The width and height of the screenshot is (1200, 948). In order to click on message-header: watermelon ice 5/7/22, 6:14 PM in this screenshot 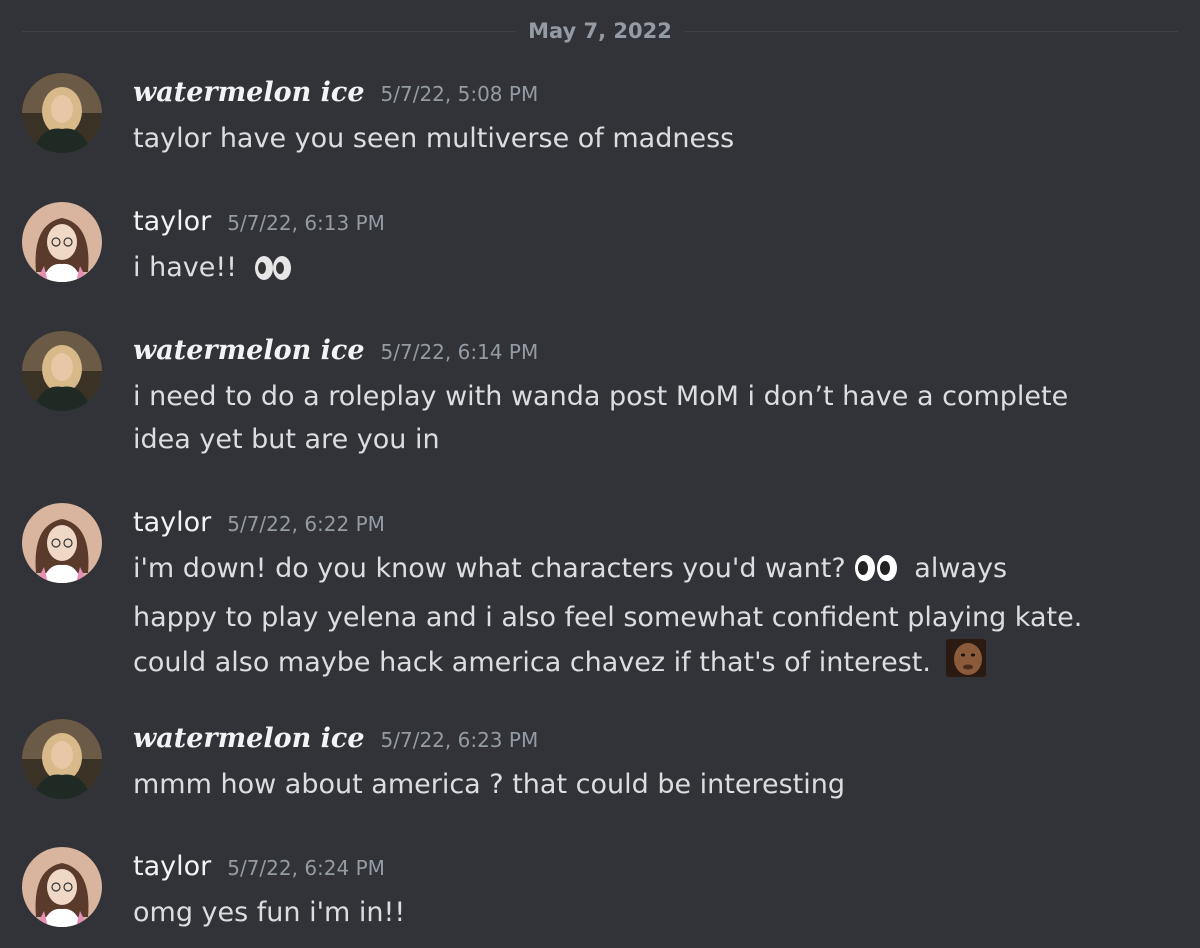, I will do `click(335, 351)`.